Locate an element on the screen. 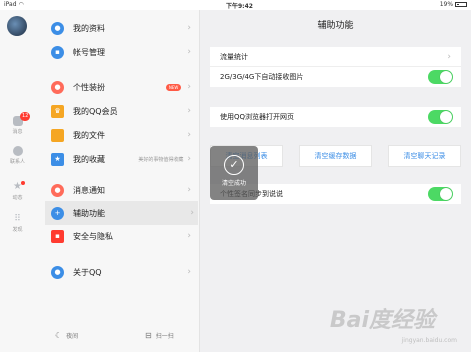  settings-group-data: 流量统计 › 2G/3G/4G下自动接收图片 is located at coordinates (335, 67).